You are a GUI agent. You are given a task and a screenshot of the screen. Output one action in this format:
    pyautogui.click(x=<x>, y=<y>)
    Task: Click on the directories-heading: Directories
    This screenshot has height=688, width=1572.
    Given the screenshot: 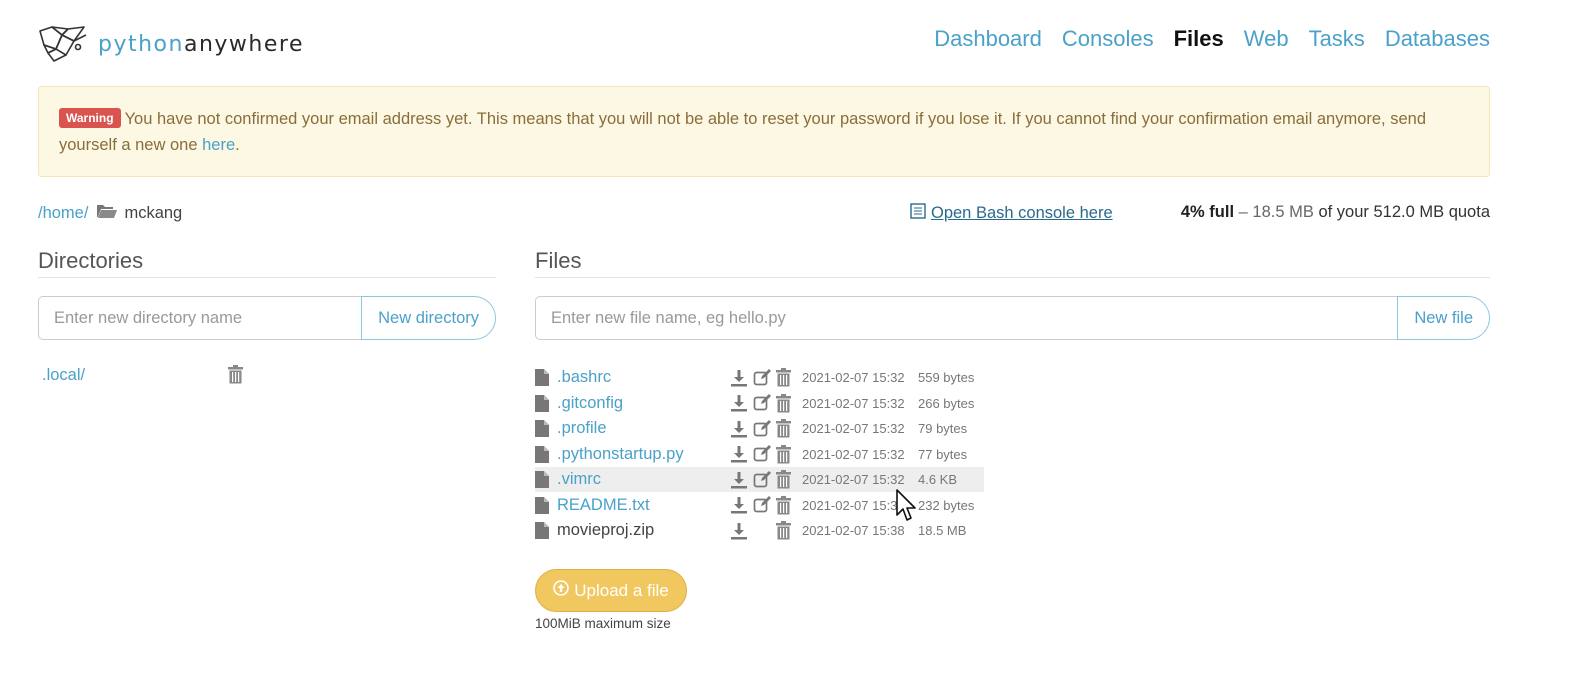 What is the action you would take?
    pyautogui.click(x=91, y=260)
    